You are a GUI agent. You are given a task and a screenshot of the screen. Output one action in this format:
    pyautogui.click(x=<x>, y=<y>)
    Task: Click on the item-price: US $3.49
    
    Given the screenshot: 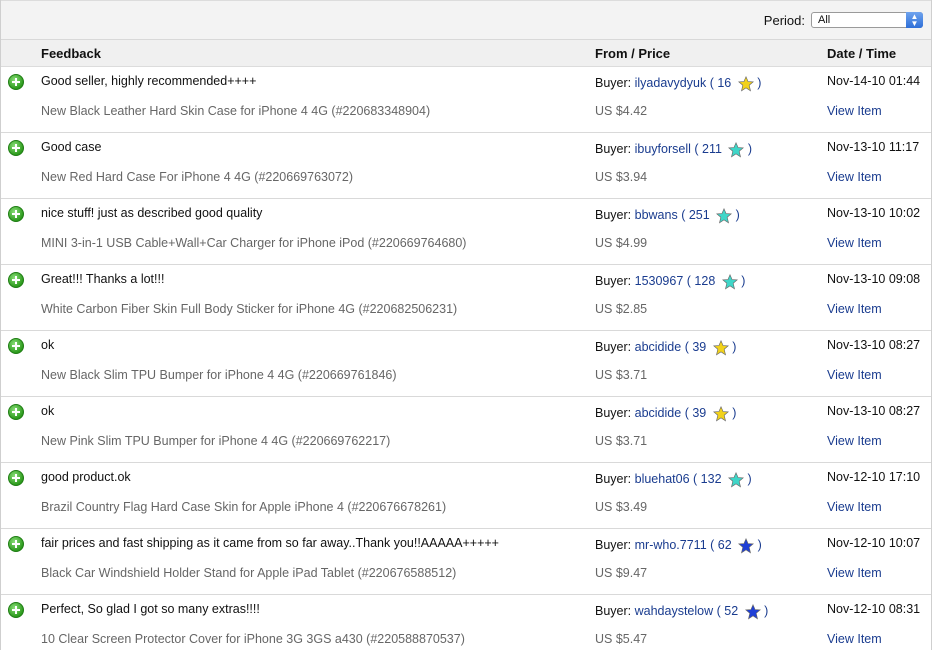 What is the action you would take?
    pyautogui.click(x=621, y=507)
    